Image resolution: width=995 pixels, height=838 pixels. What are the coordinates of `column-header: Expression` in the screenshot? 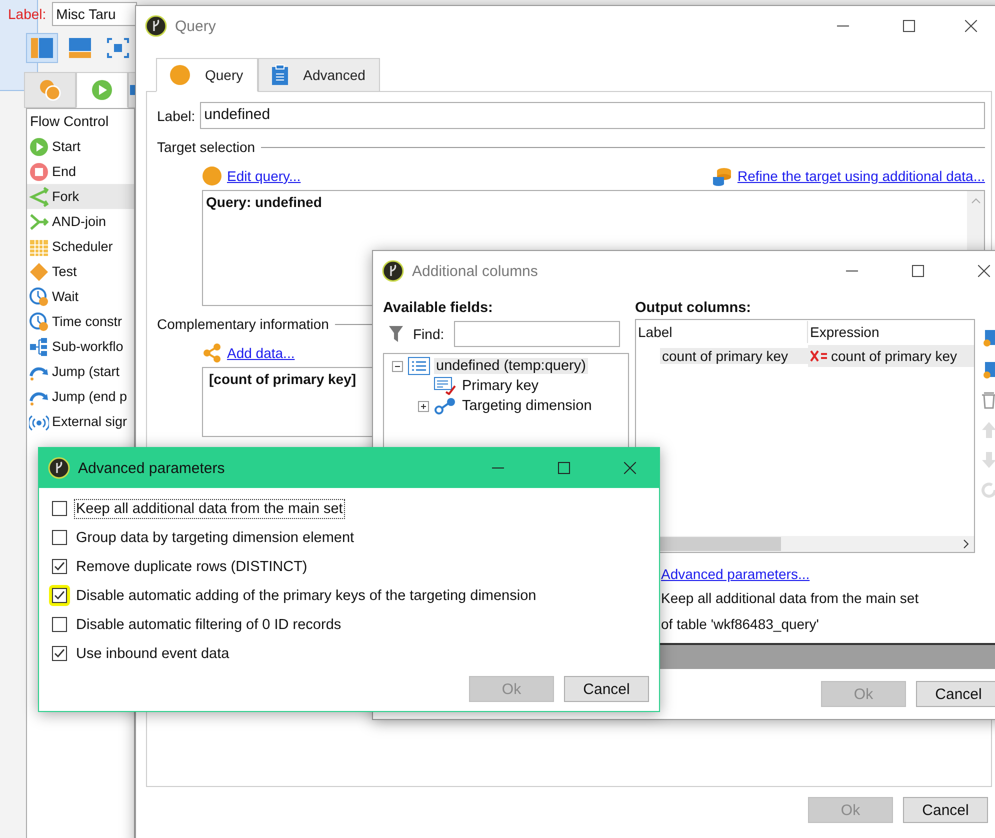 It's located at (891, 332).